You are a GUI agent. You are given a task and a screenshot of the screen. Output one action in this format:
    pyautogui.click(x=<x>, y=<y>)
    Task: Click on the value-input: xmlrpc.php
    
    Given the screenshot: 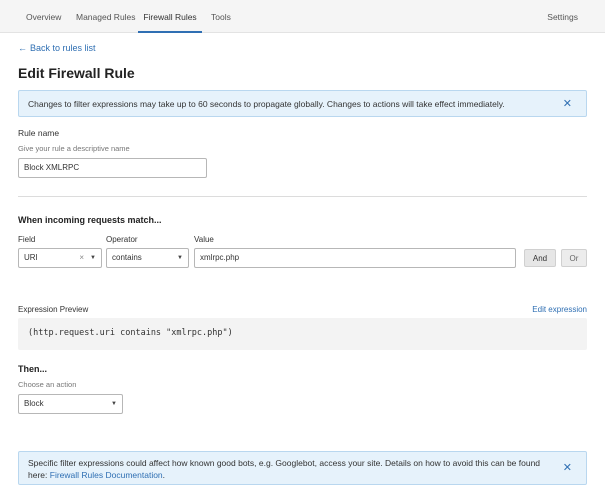 What is the action you would take?
    pyautogui.click(x=355, y=258)
    